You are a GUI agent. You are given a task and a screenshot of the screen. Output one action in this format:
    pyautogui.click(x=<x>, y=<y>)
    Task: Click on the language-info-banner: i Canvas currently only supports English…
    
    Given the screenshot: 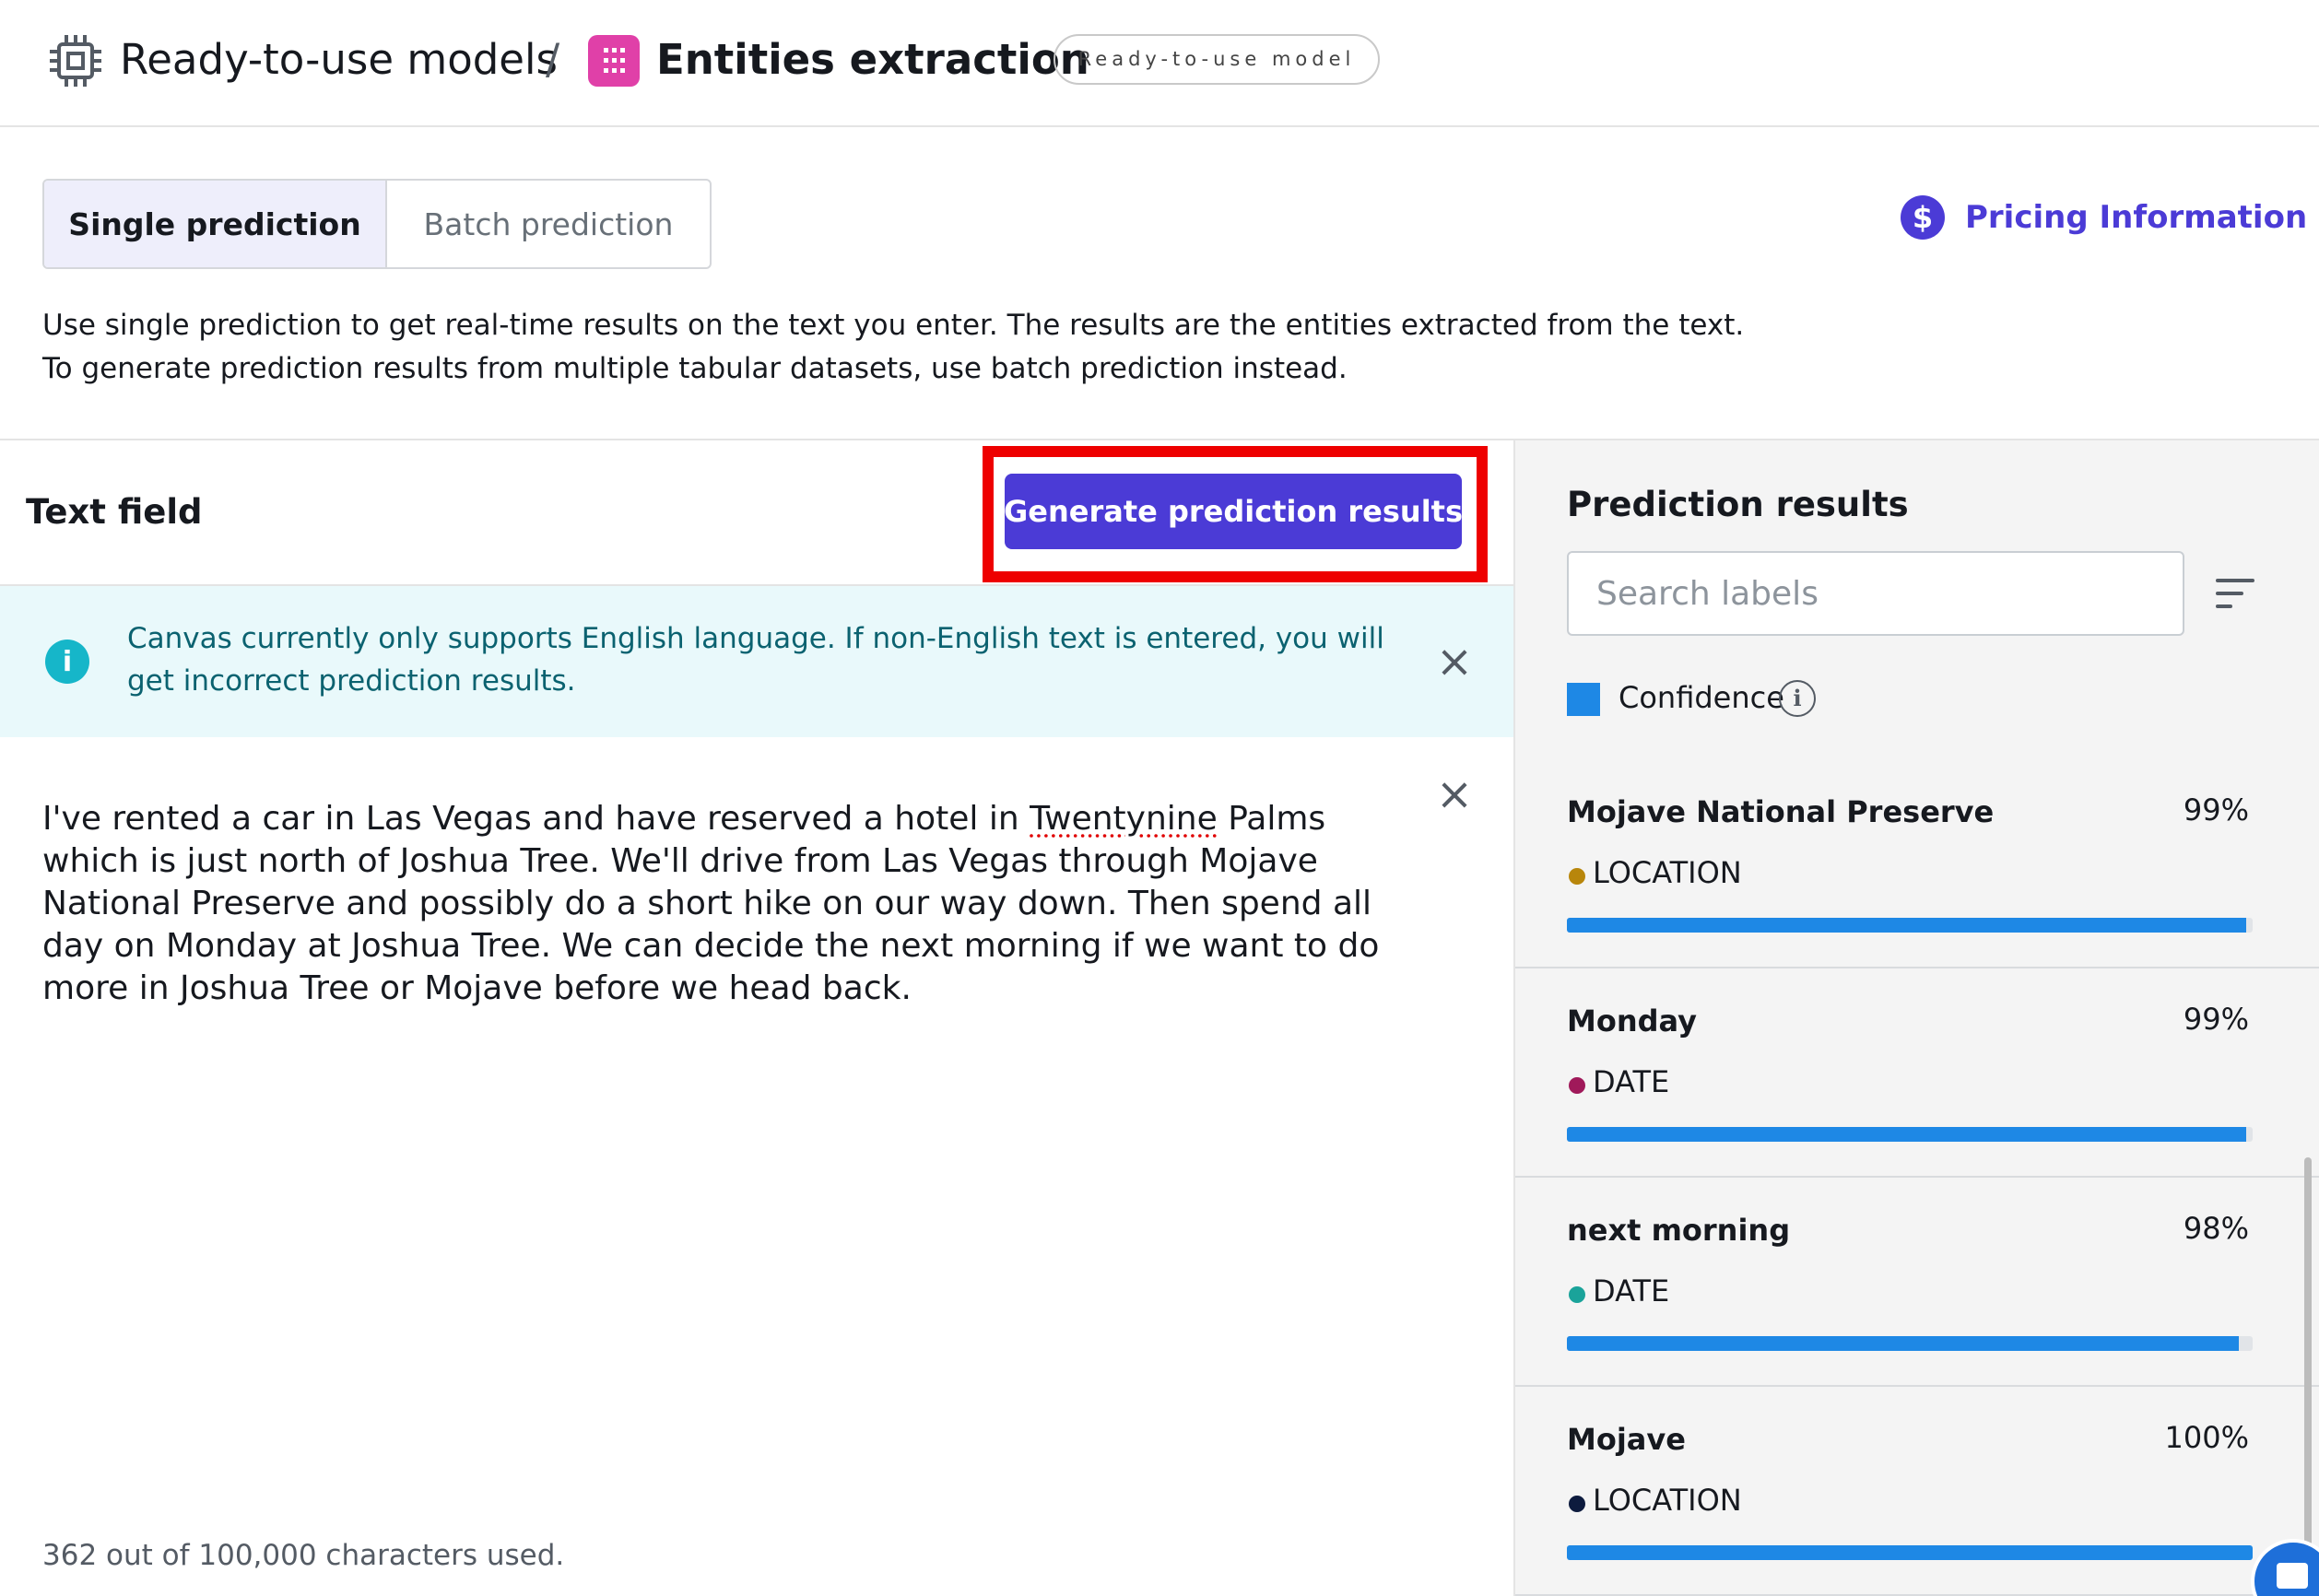 What is the action you would take?
    pyautogui.click(x=756, y=662)
    